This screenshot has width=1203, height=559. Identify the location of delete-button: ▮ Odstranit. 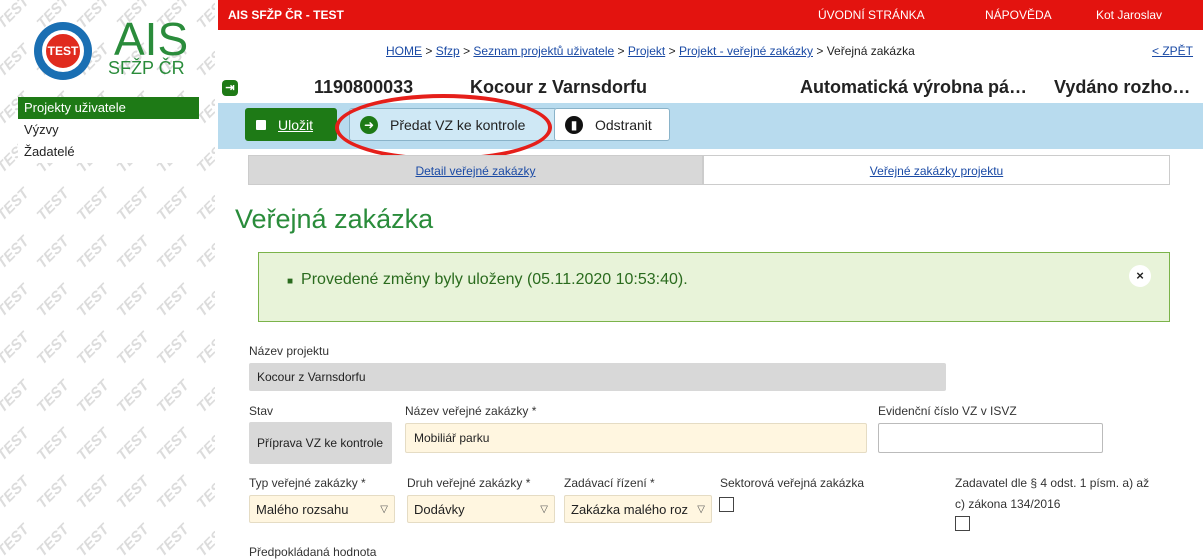
(612, 124).